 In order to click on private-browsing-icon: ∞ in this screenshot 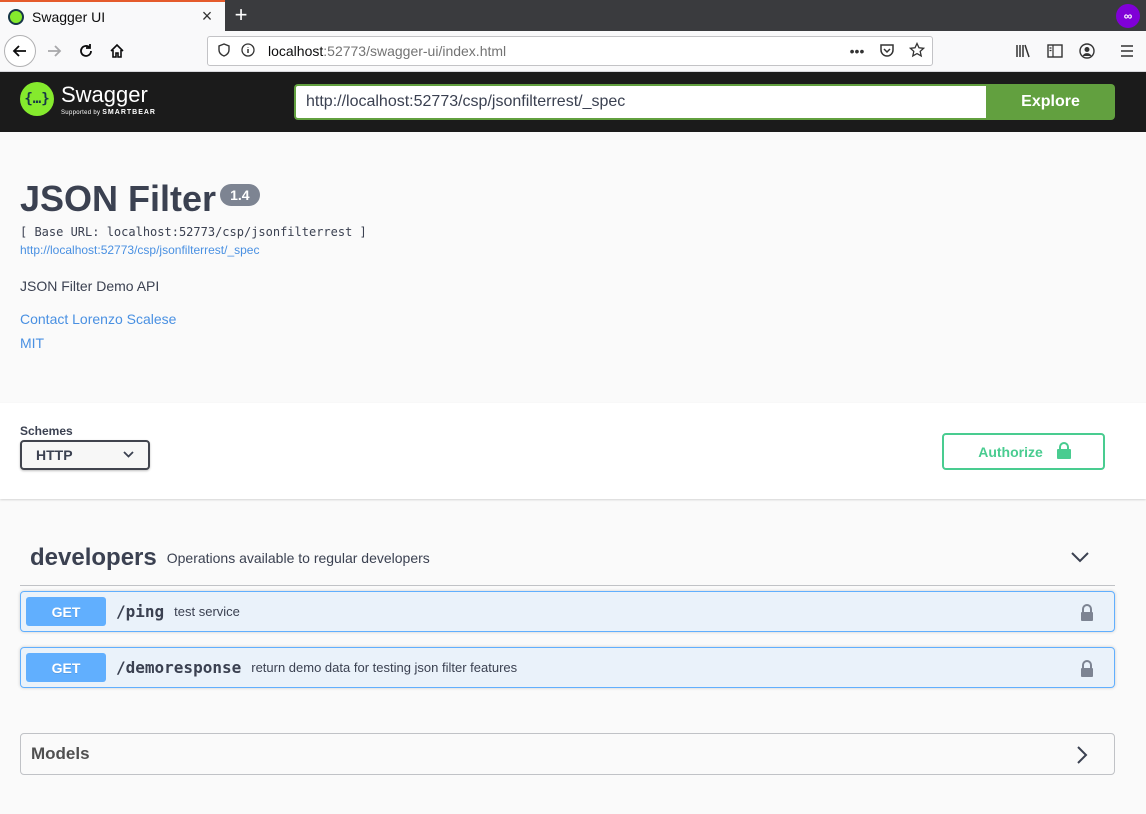, I will do `click(1128, 16)`.